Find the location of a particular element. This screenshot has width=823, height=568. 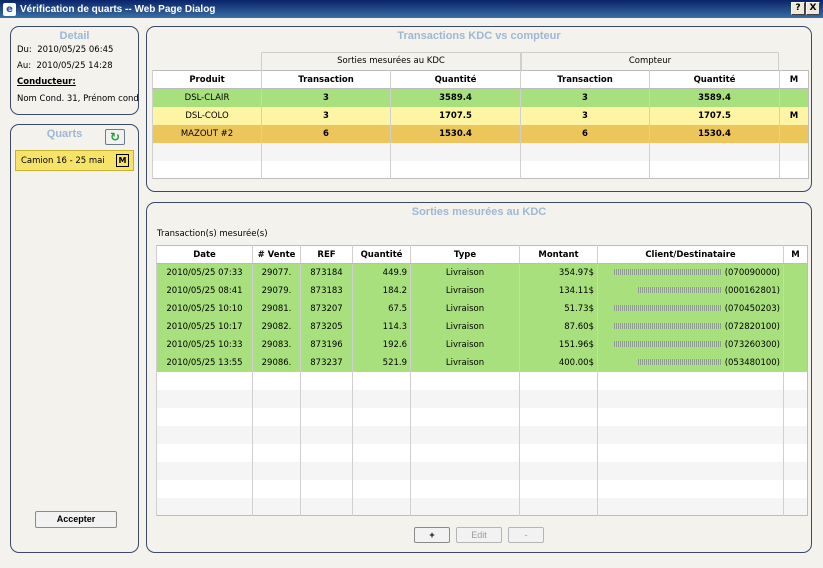

au-label: Au: is located at coordinates (24, 66).